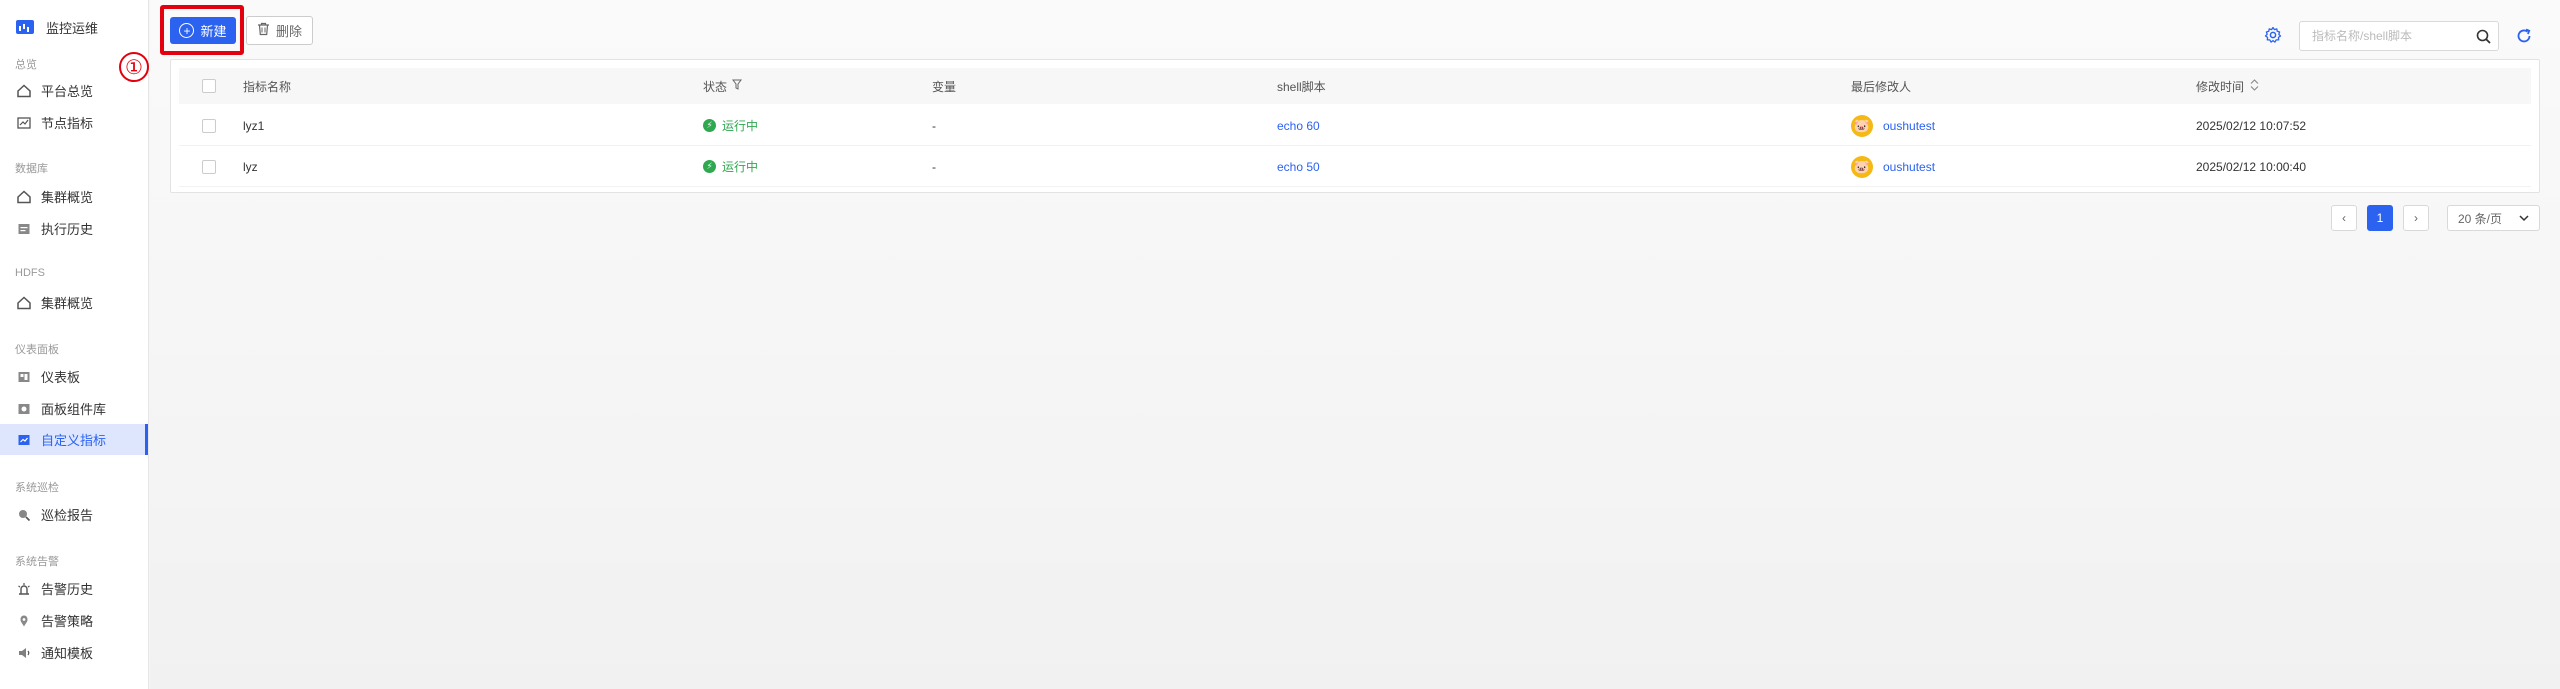 This screenshot has height=689, width=2560. What do you see at coordinates (2480, 218) in the screenshot?
I see `page-size-value: 20 条/页` at bounding box center [2480, 218].